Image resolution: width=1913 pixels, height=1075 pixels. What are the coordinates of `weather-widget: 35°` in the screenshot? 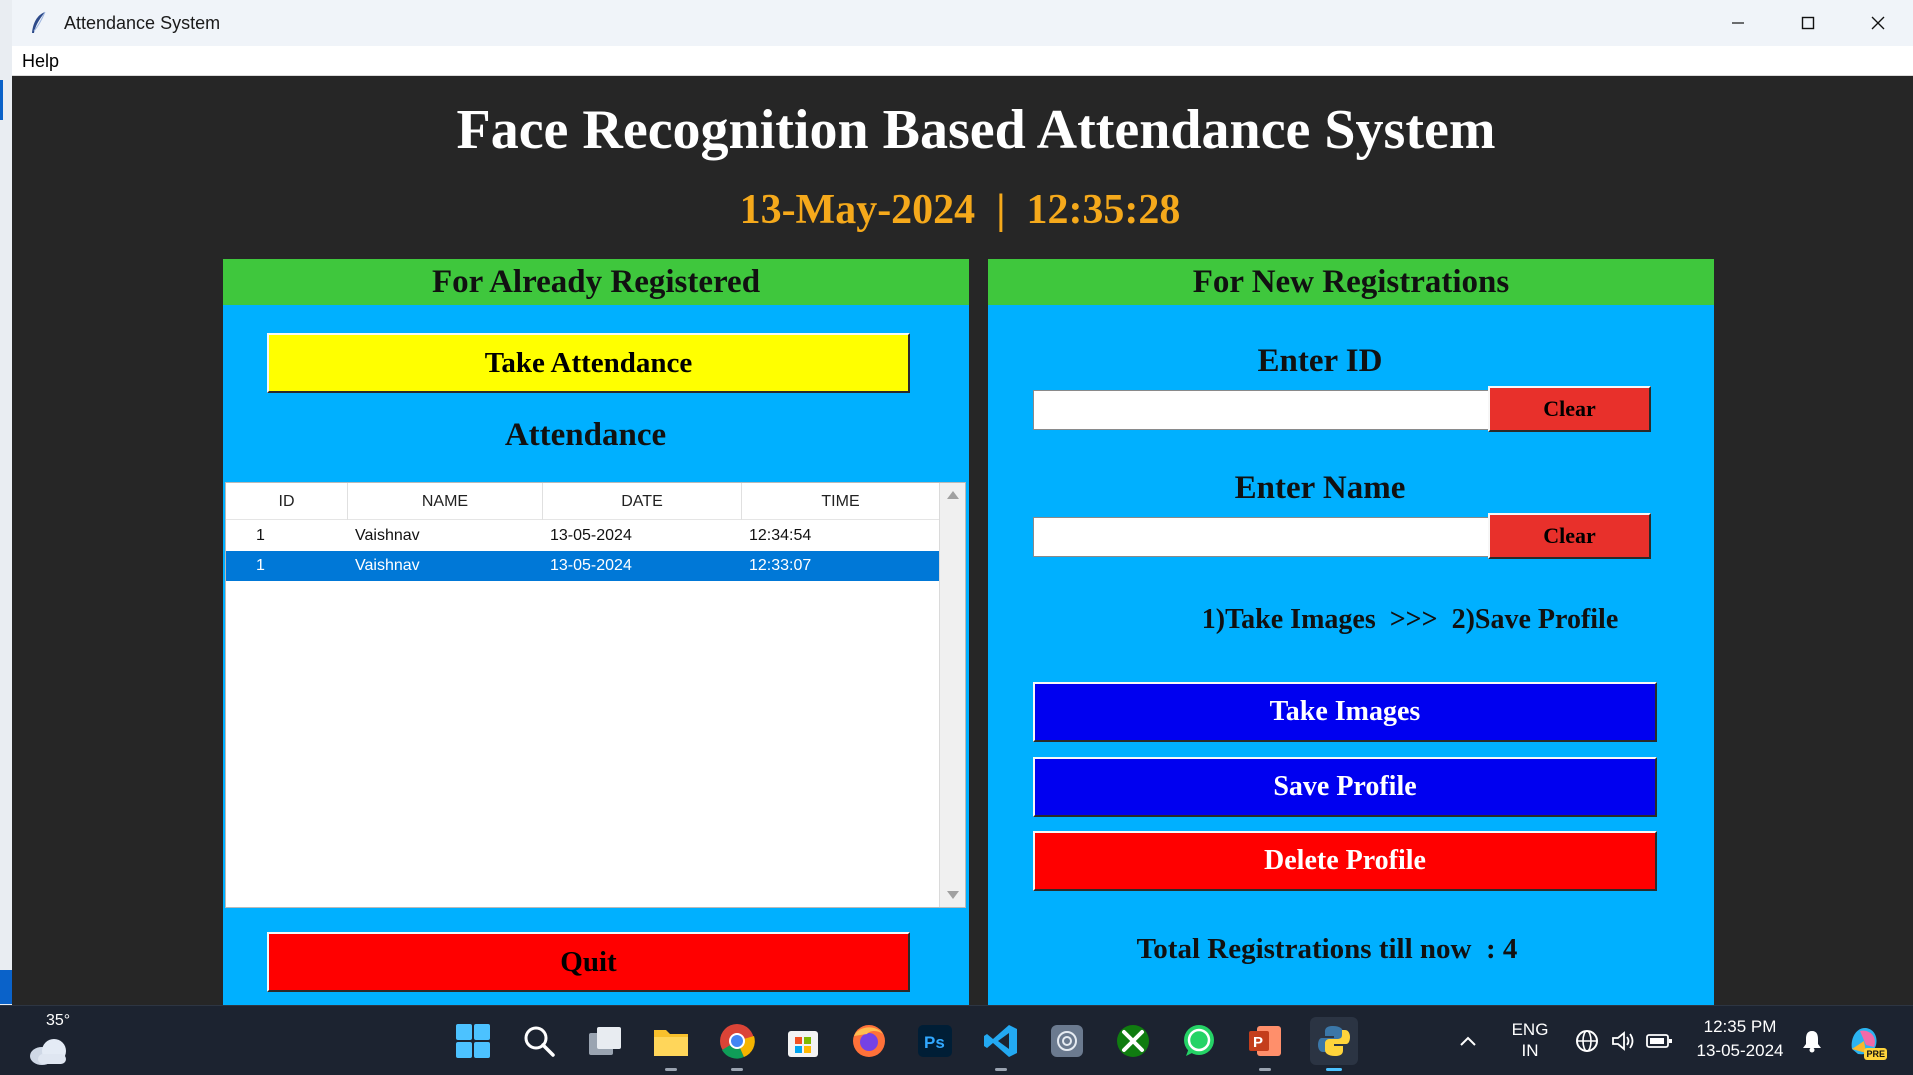 It's located at (56, 1041).